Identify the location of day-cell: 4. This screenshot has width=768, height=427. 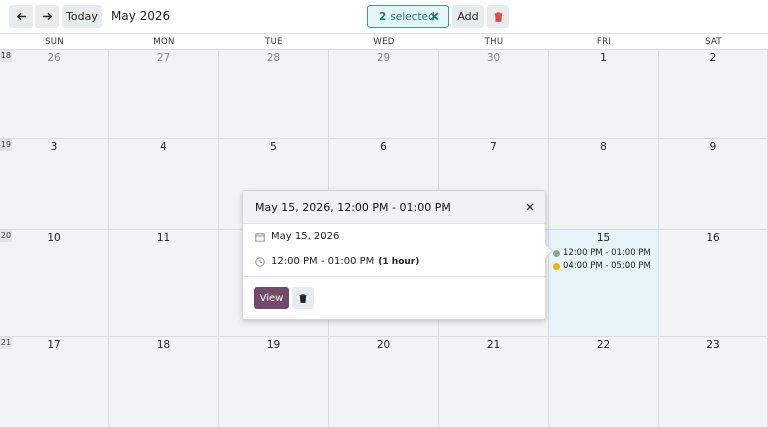
(164, 183).